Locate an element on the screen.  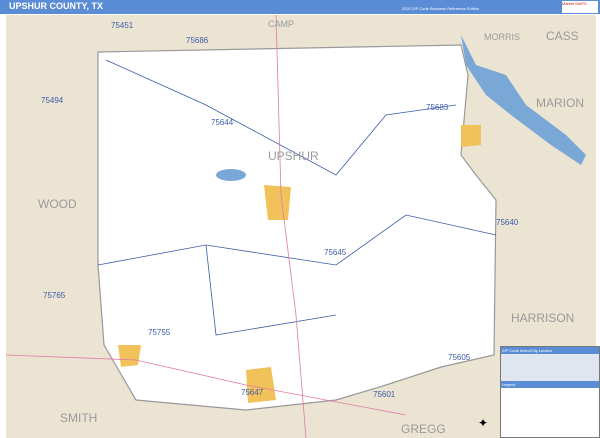
neighbor-label: CASS is located at coordinates (562, 36).